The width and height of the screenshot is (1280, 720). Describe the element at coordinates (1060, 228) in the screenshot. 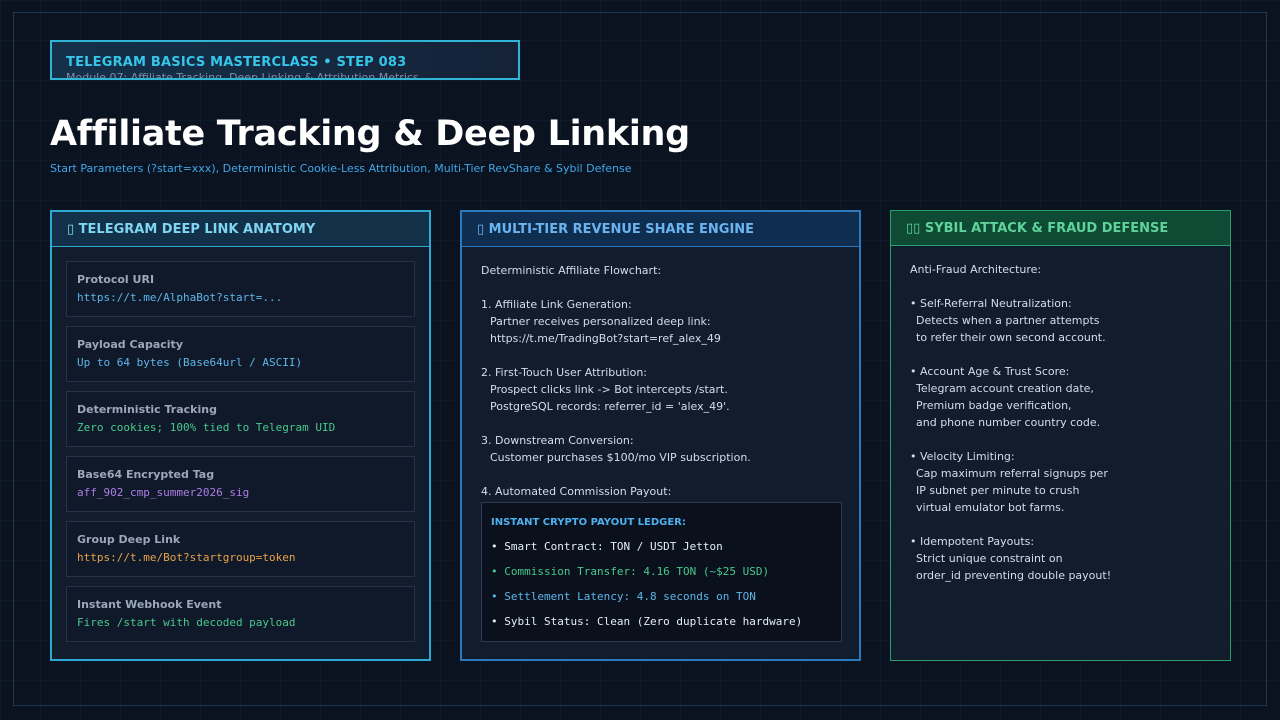

I see `panel-heading: ▯▯ SYBIL ATTACK & FRAUD DEFENSE` at that location.